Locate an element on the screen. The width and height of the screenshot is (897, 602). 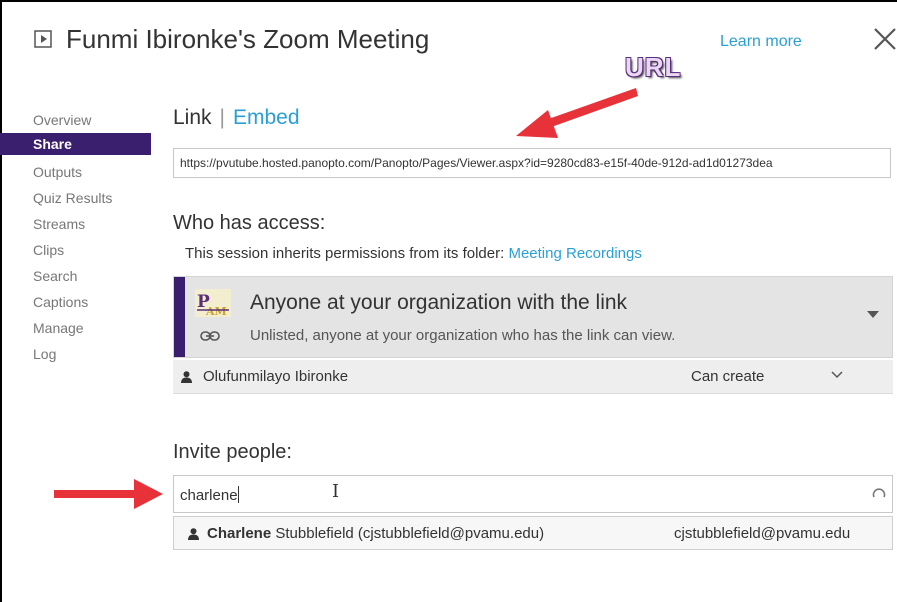
folder-link: Meeting Recordings is located at coordinates (574, 253).